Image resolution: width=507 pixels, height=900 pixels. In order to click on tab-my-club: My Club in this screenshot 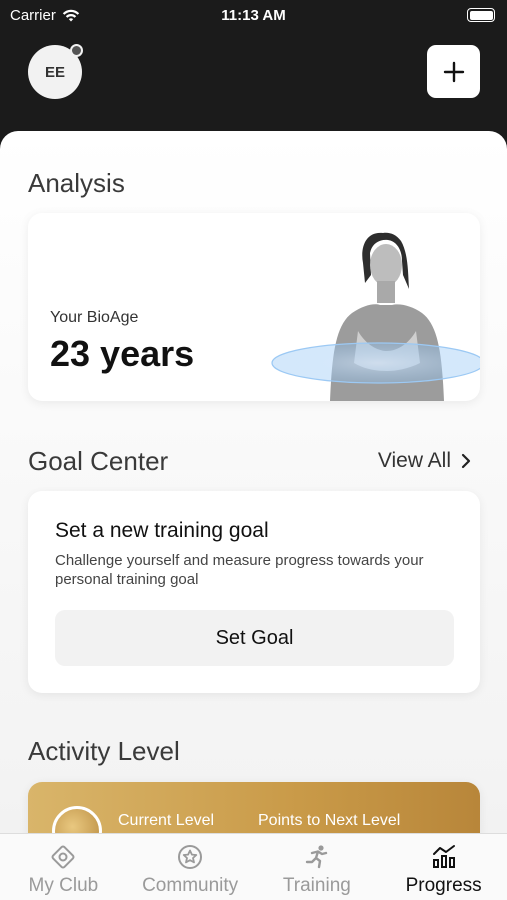, I will do `click(63, 867)`.